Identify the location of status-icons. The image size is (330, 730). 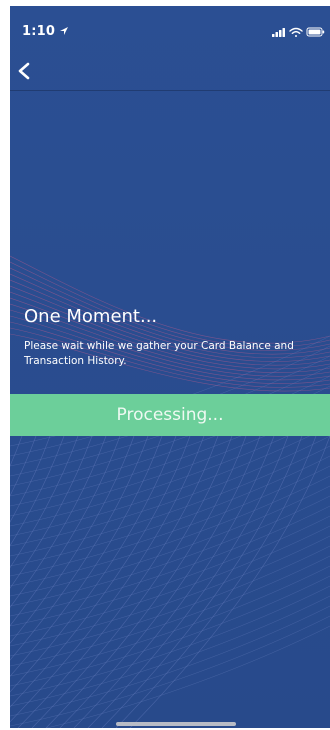
(298, 32).